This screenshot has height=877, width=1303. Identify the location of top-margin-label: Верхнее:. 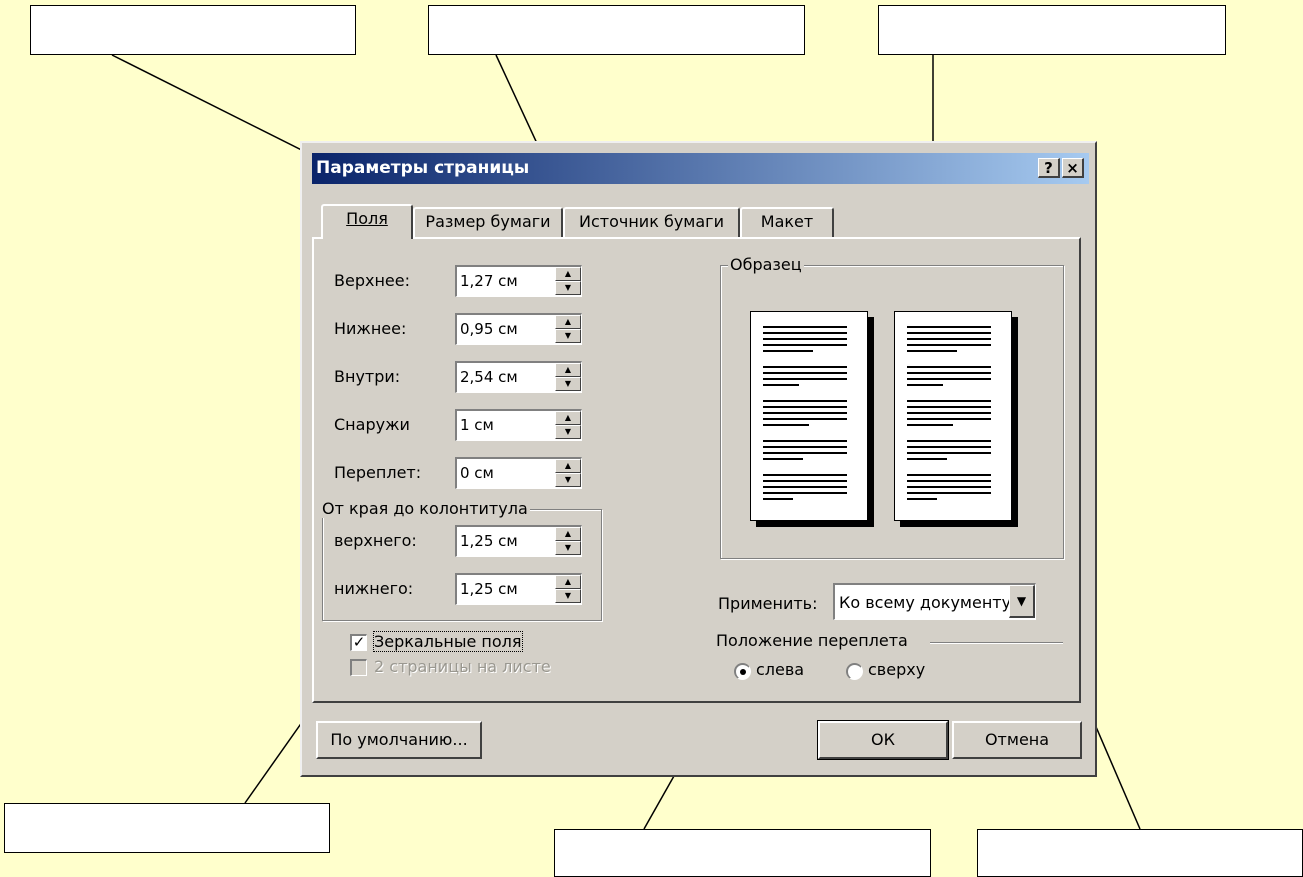
(372, 280).